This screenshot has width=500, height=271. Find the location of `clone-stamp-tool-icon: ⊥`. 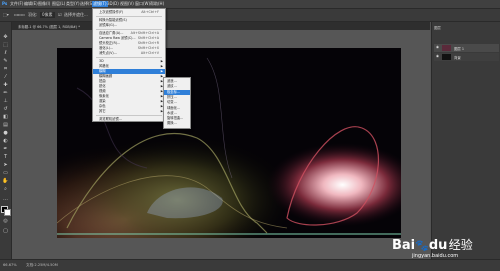

clone-stamp-tool-icon: ⊥ is located at coordinates (5, 101).